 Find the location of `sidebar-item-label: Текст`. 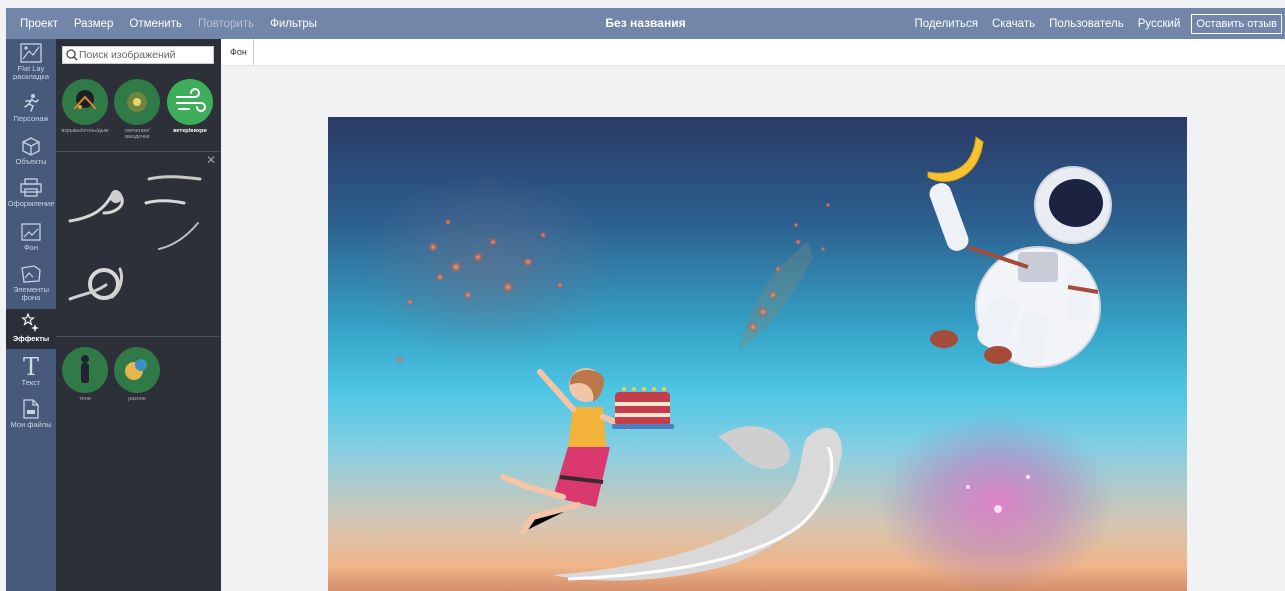

sidebar-item-label: Текст is located at coordinates (31, 382).